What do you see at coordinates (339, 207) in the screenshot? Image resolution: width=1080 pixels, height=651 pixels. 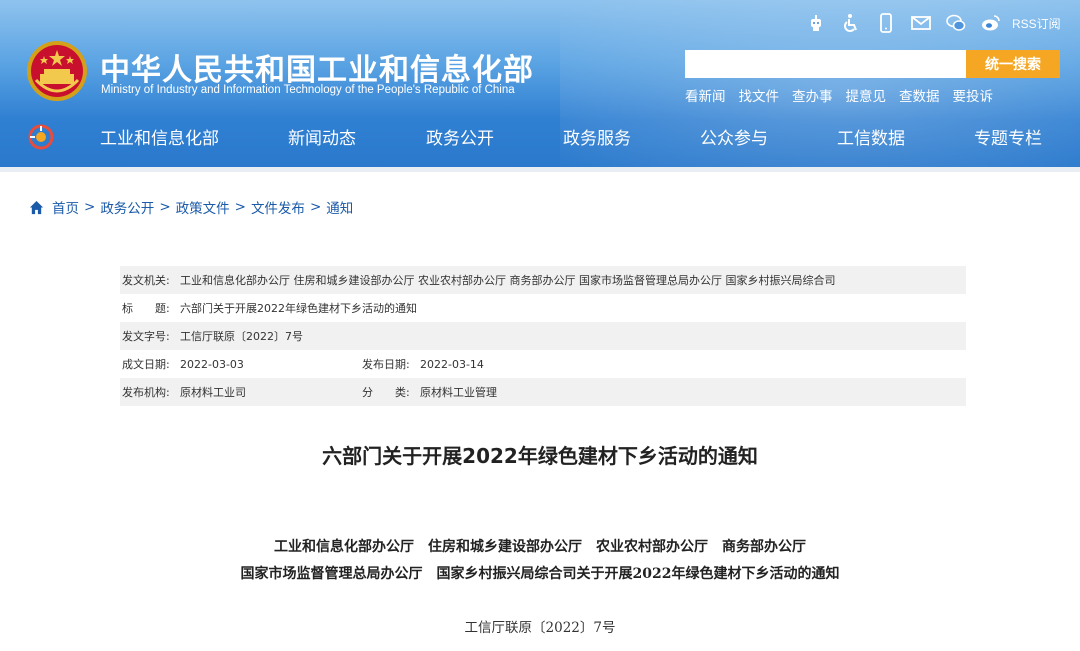 I see `breadcrumb-notice: 通知` at bounding box center [339, 207].